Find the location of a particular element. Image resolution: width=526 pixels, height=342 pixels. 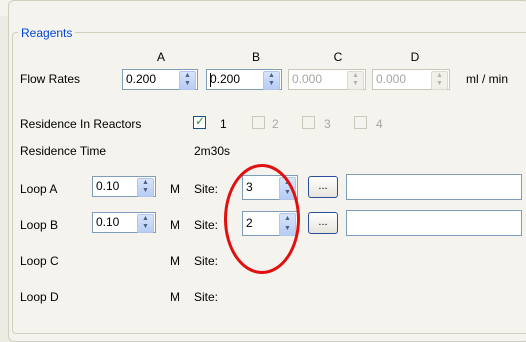

reactor-3-checkbox is located at coordinates (308, 122).